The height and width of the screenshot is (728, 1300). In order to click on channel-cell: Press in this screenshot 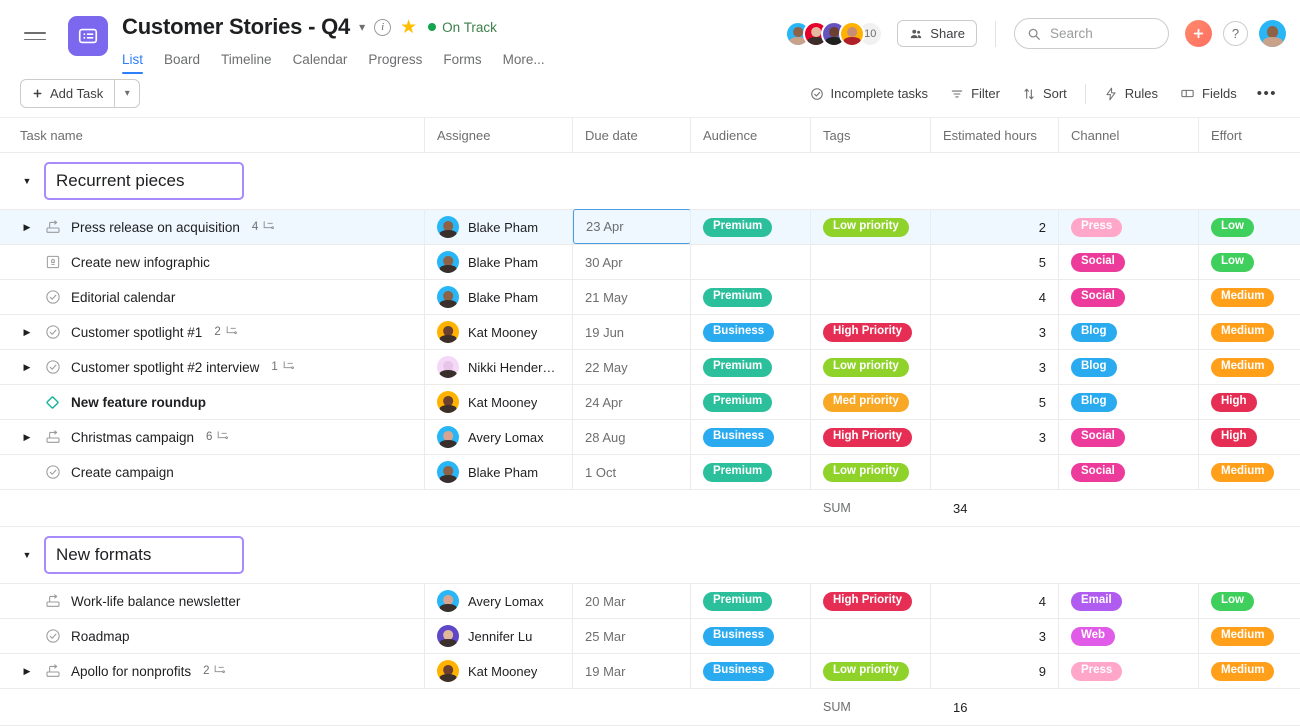, I will do `click(1129, 671)`.